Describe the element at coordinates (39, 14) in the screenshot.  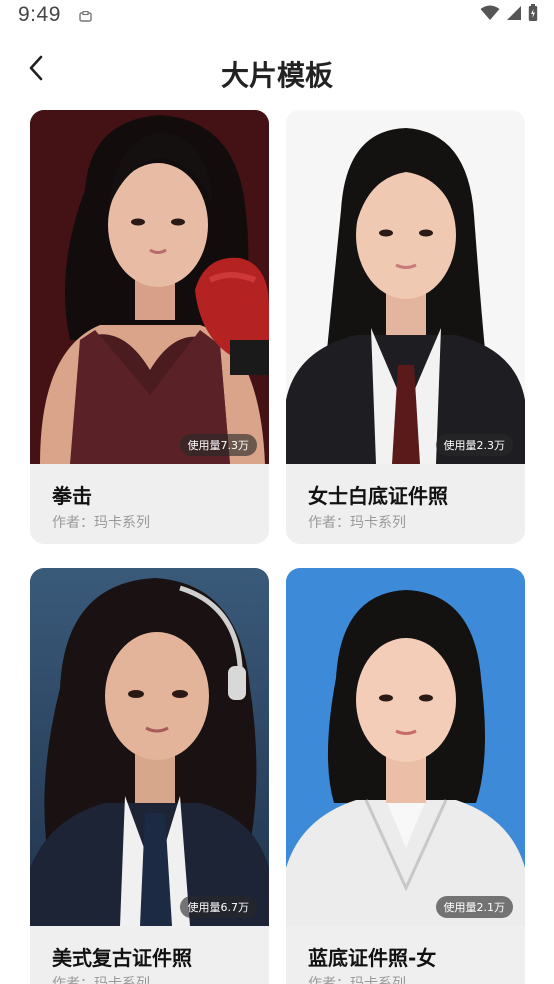
I see `status-time: 9:49` at that location.